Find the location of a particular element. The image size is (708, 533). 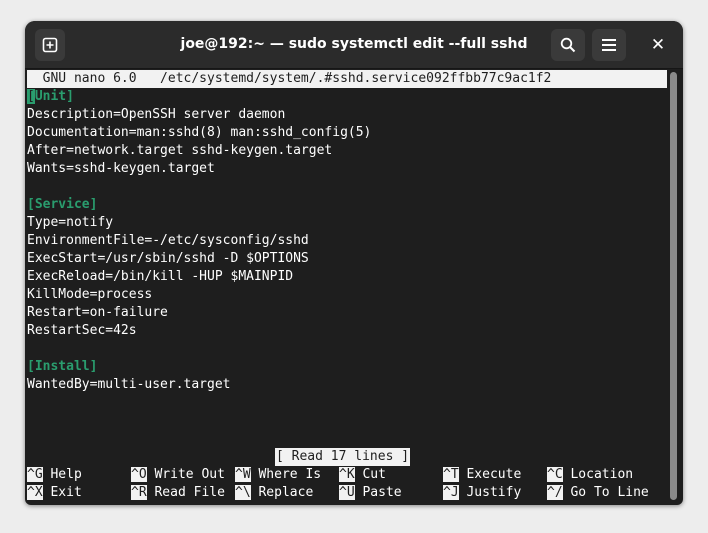

shortcut-label: Where Is is located at coordinates (290, 474).